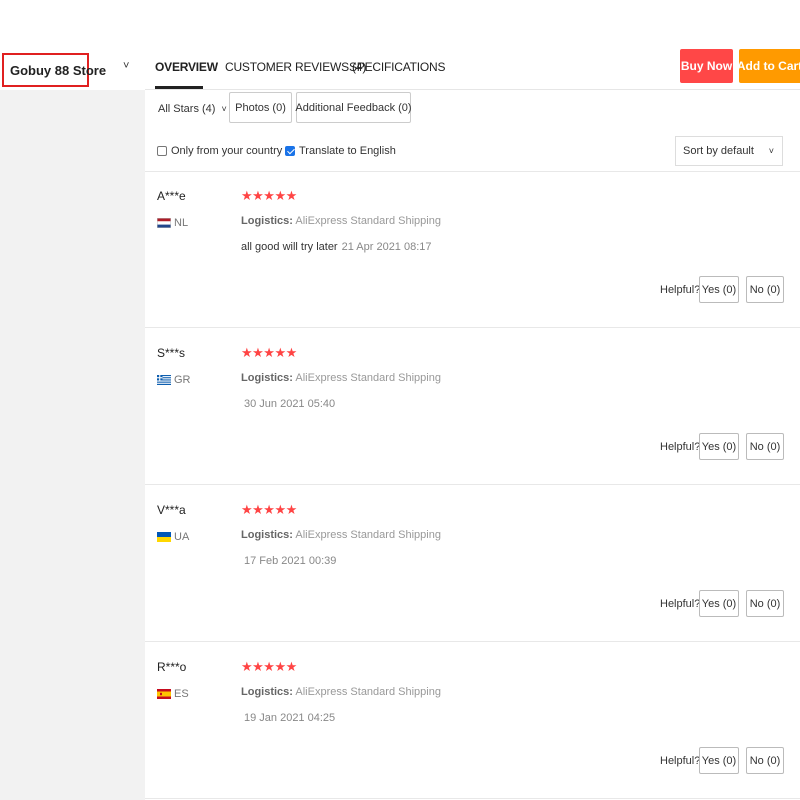  Describe the element at coordinates (173, 537) in the screenshot. I see `reviewer-country: UA` at that location.